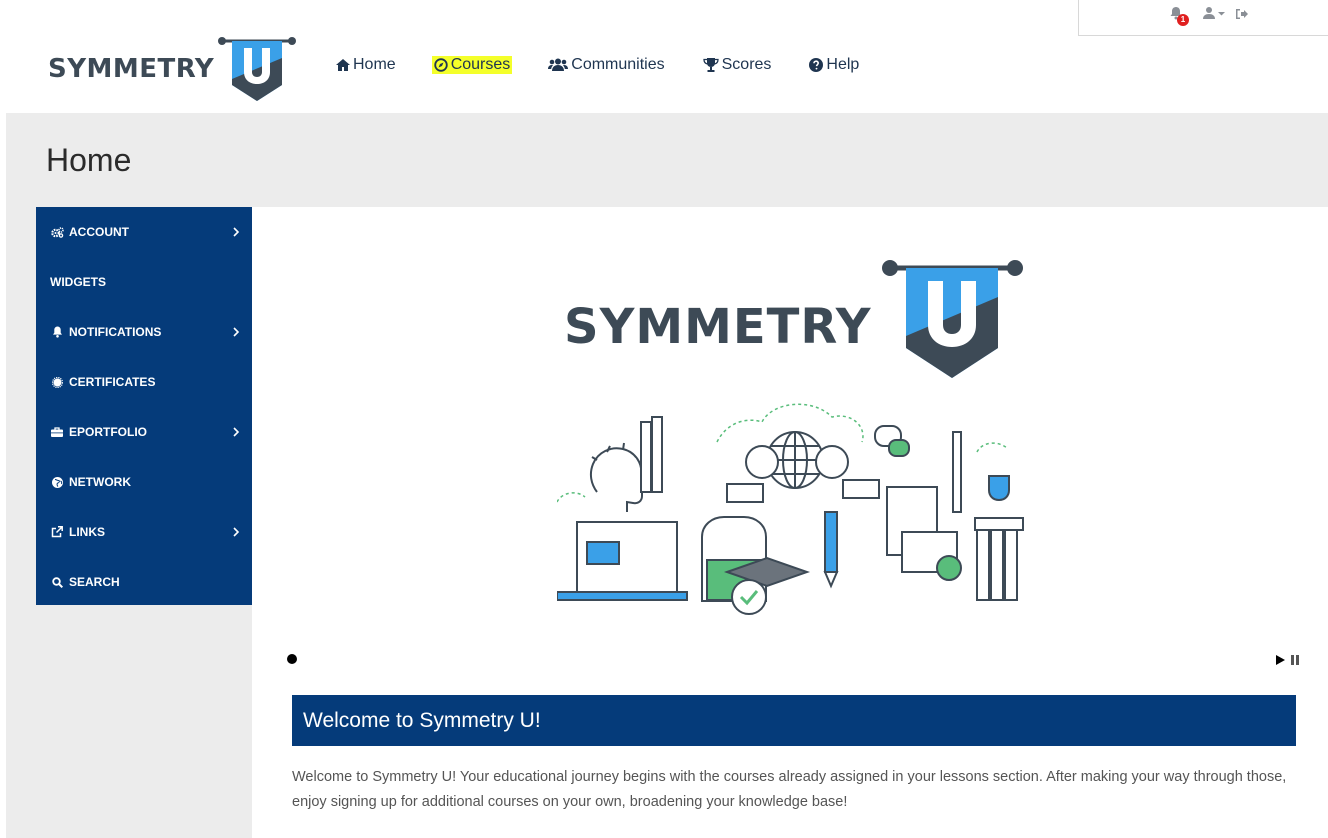 The width and height of the screenshot is (1328, 838). What do you see at coordinates (422, 720) in the screenshot?
I see `welcome-heading: Welcome to Symmetry U!` at bounding box center [422, 720].